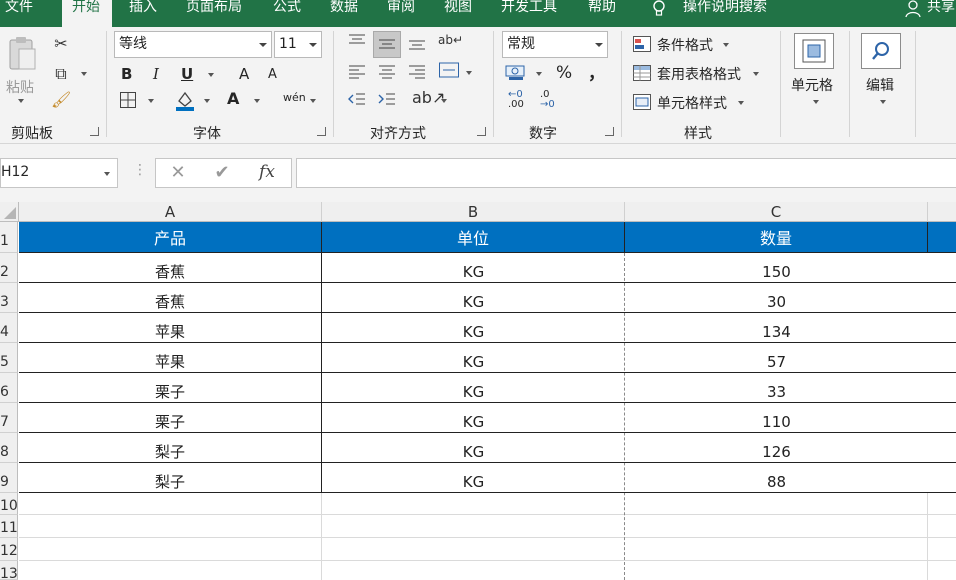  Describe the element at coordinates (233, 98) in the screenshot. I see `font-color-button: A` at that location.